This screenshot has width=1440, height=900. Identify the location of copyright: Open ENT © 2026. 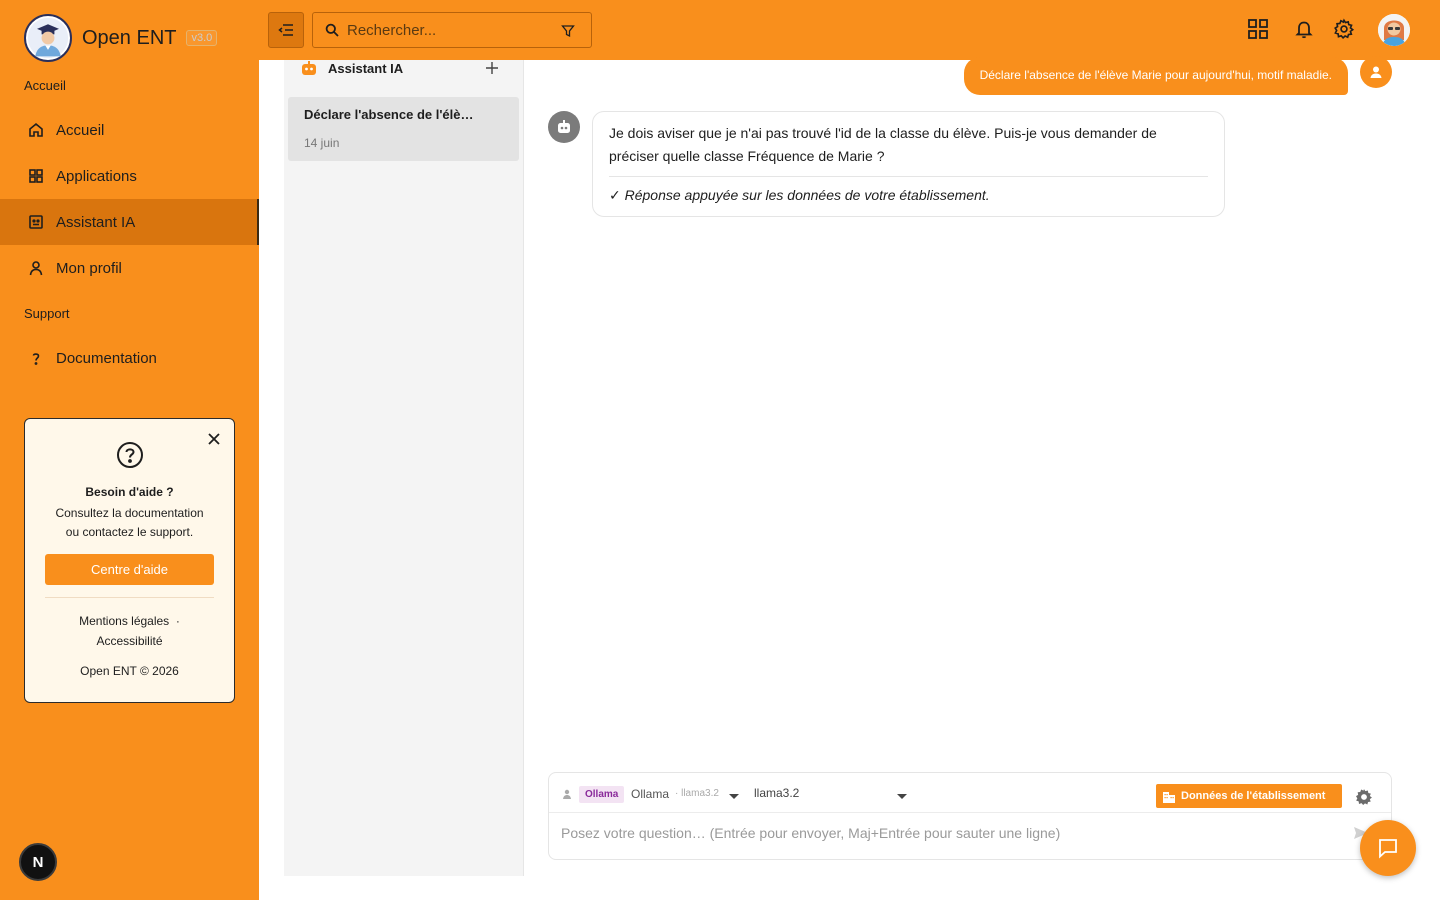
(129, 671).